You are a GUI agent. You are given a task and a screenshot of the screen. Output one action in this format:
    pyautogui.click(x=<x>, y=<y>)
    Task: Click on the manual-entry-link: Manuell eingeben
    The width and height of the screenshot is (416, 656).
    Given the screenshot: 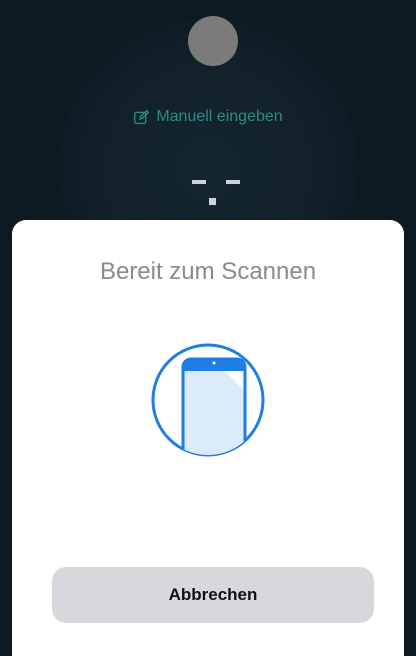 What is the action you would take?
    pyautogui.click(x=208, y=117)
    